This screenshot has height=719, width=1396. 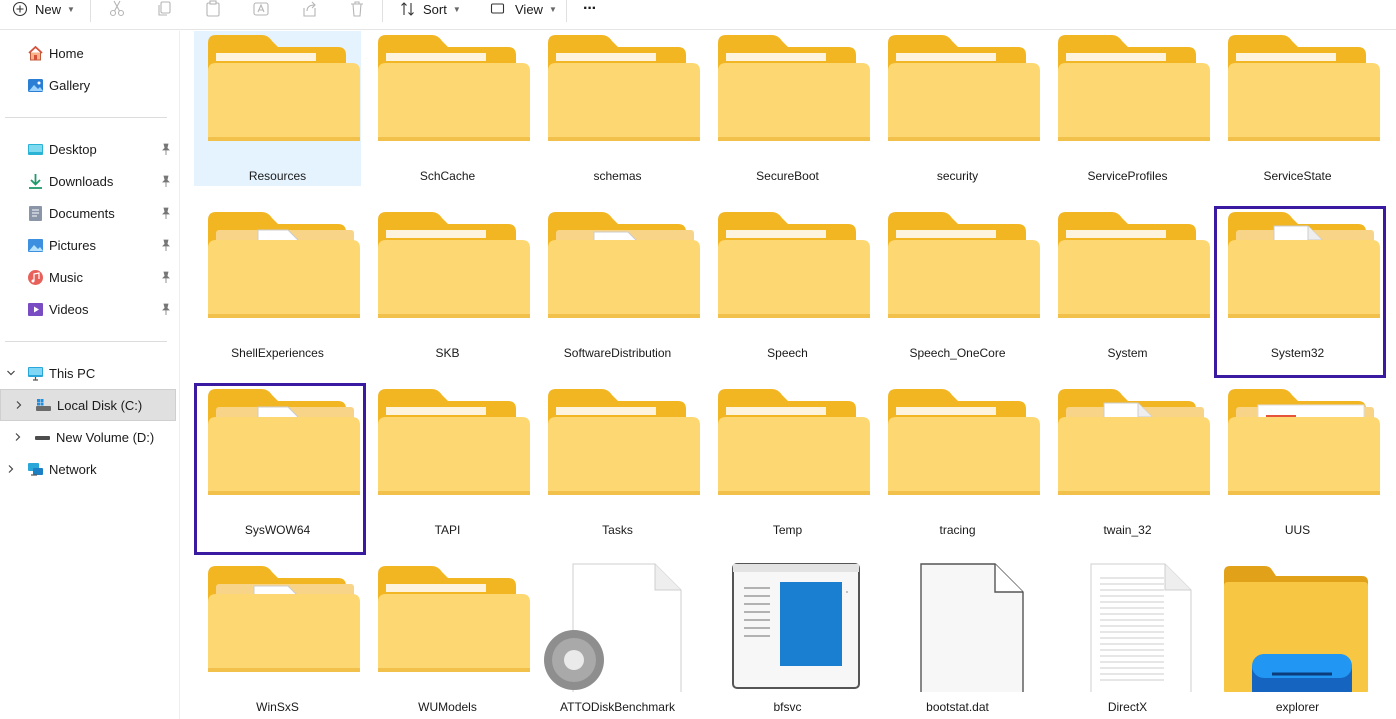 What do you see at coordinates (617, 530) in the screenshot?
I see `file-name: Tasks` at bounding box center [617, 530].